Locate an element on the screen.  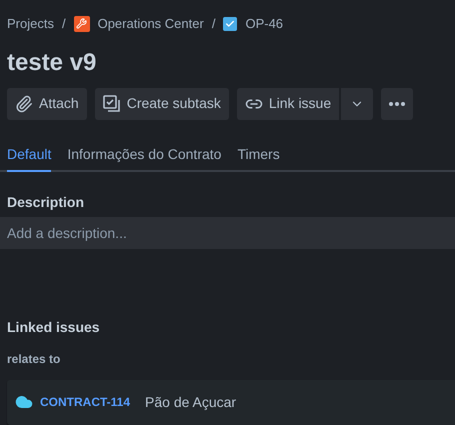
issue-title: teste v9 is located at coordinates (52, 63).